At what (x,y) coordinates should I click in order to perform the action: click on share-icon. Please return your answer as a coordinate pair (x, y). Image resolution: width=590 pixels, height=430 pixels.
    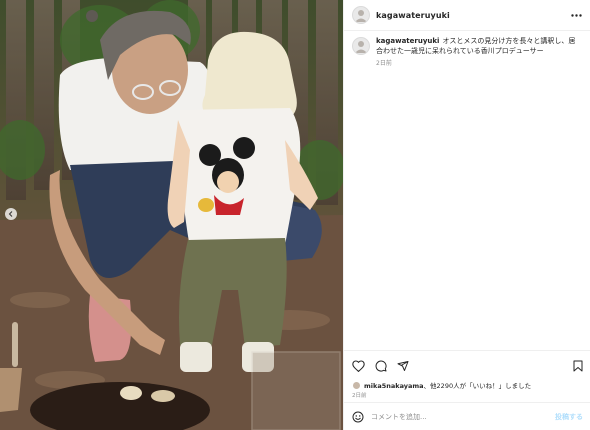
    Looking at the image, I should click on (402, 366).